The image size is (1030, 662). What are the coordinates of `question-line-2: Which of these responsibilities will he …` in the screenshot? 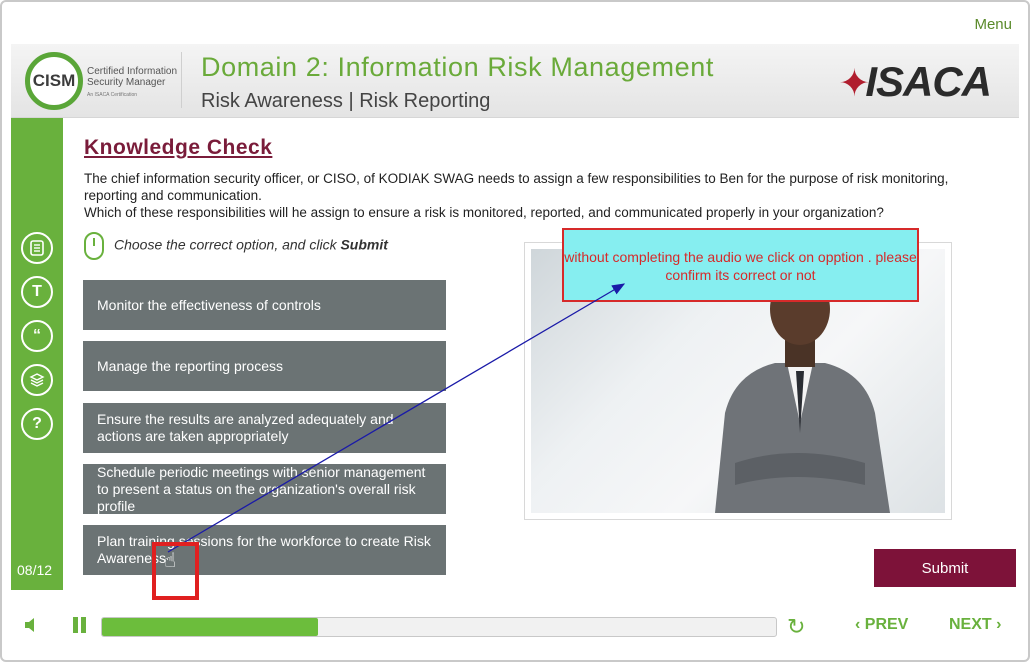 It's located at (484, 212).